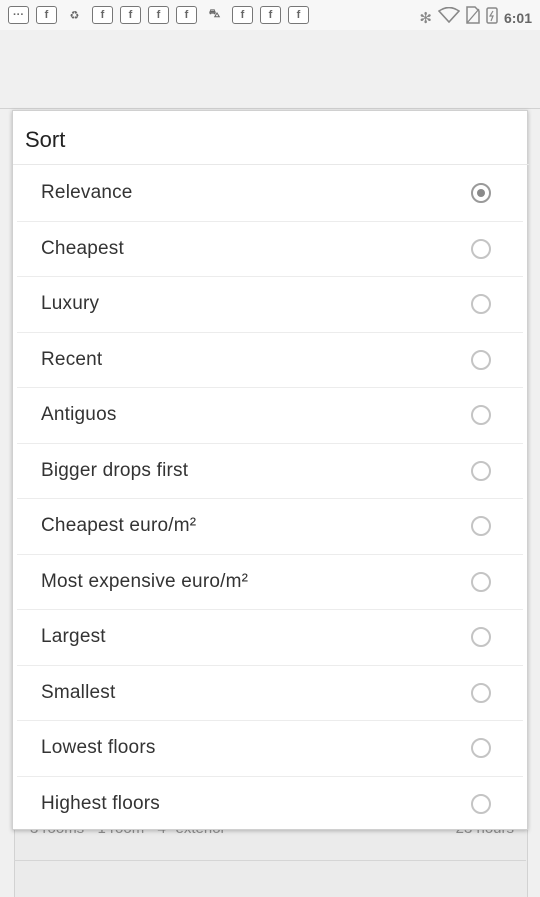 This screenshot has width=540, height=897. Describe the element at coordinates (72, 359) in the screenshot. I see `option-label: Recent` at that location.